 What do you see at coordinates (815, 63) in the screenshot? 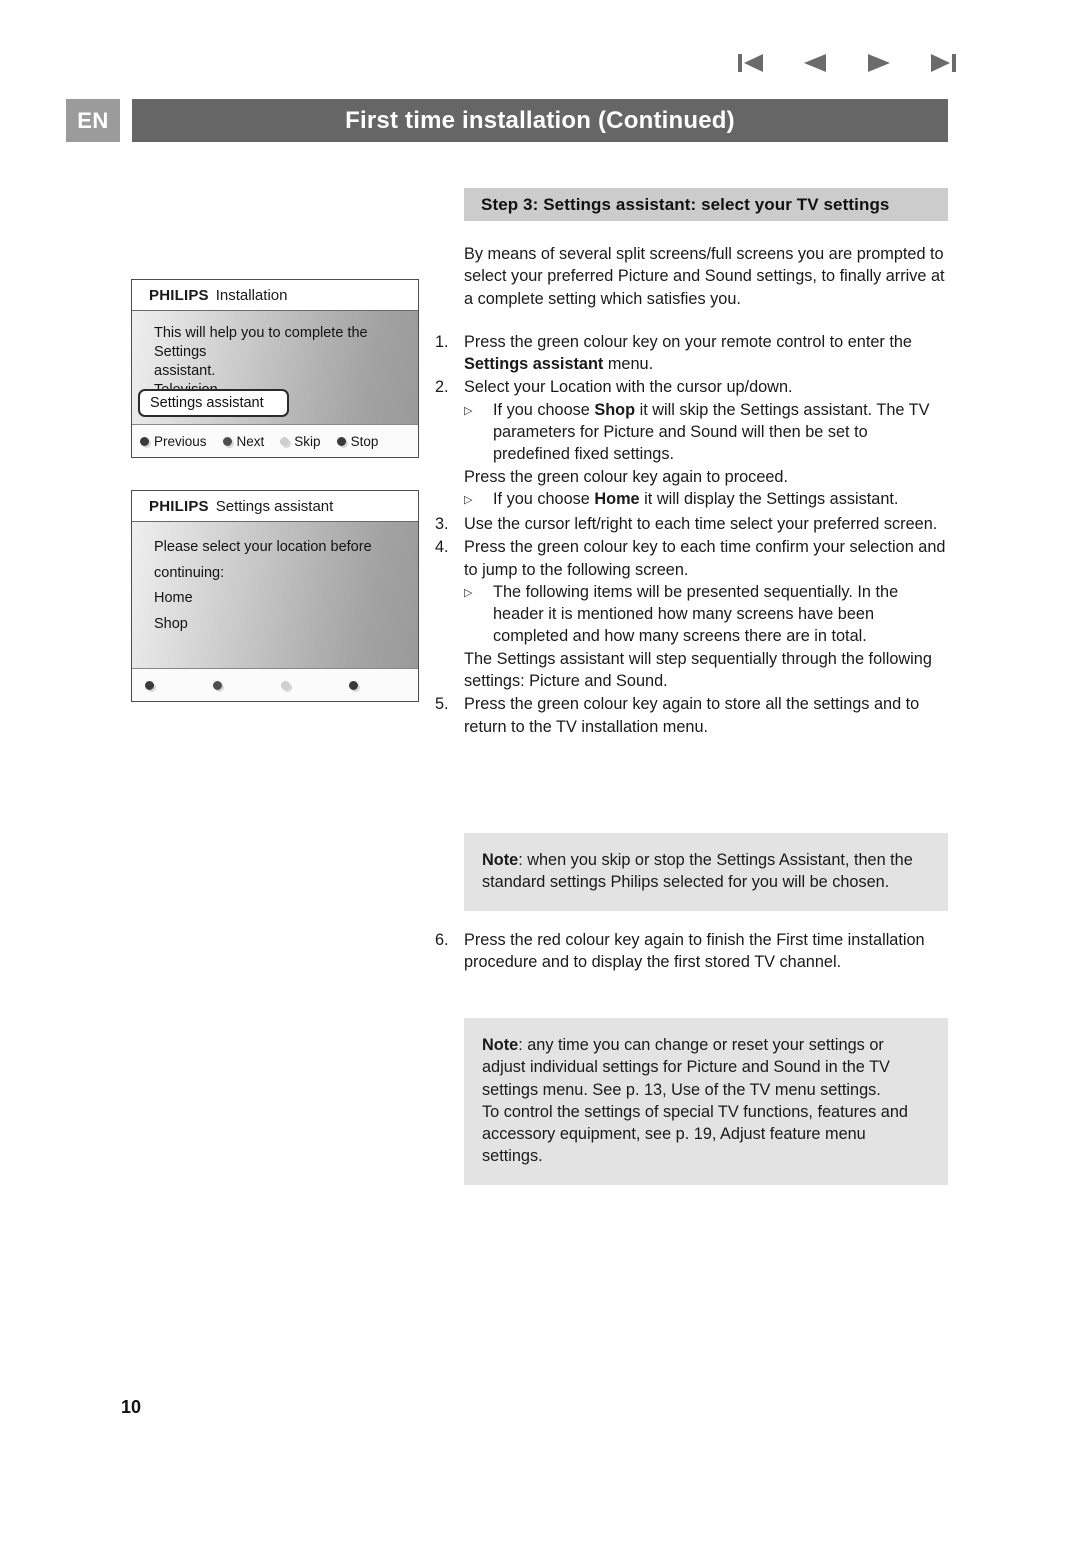
I see `previous-page-icon` at bounding box center [815, 63].